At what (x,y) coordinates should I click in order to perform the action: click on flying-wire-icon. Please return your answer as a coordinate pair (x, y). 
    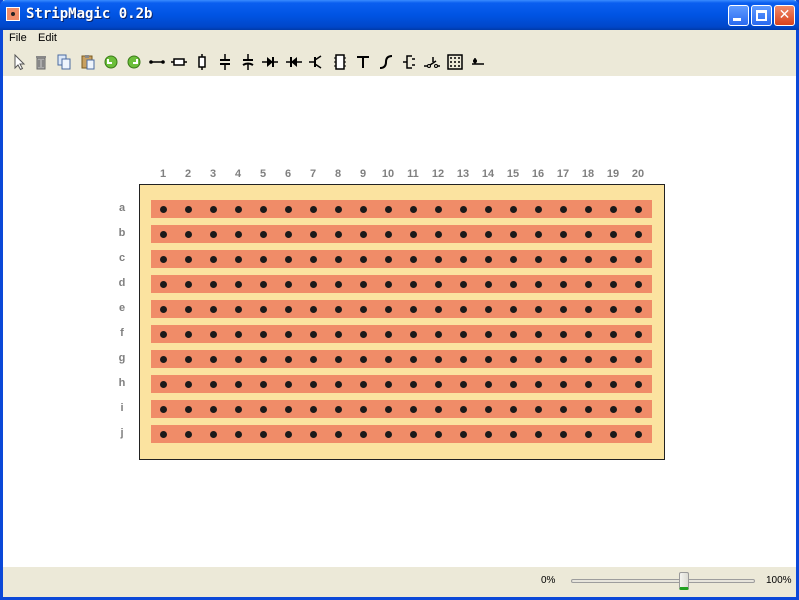
    Looking at the image, I should click on (386, 62).